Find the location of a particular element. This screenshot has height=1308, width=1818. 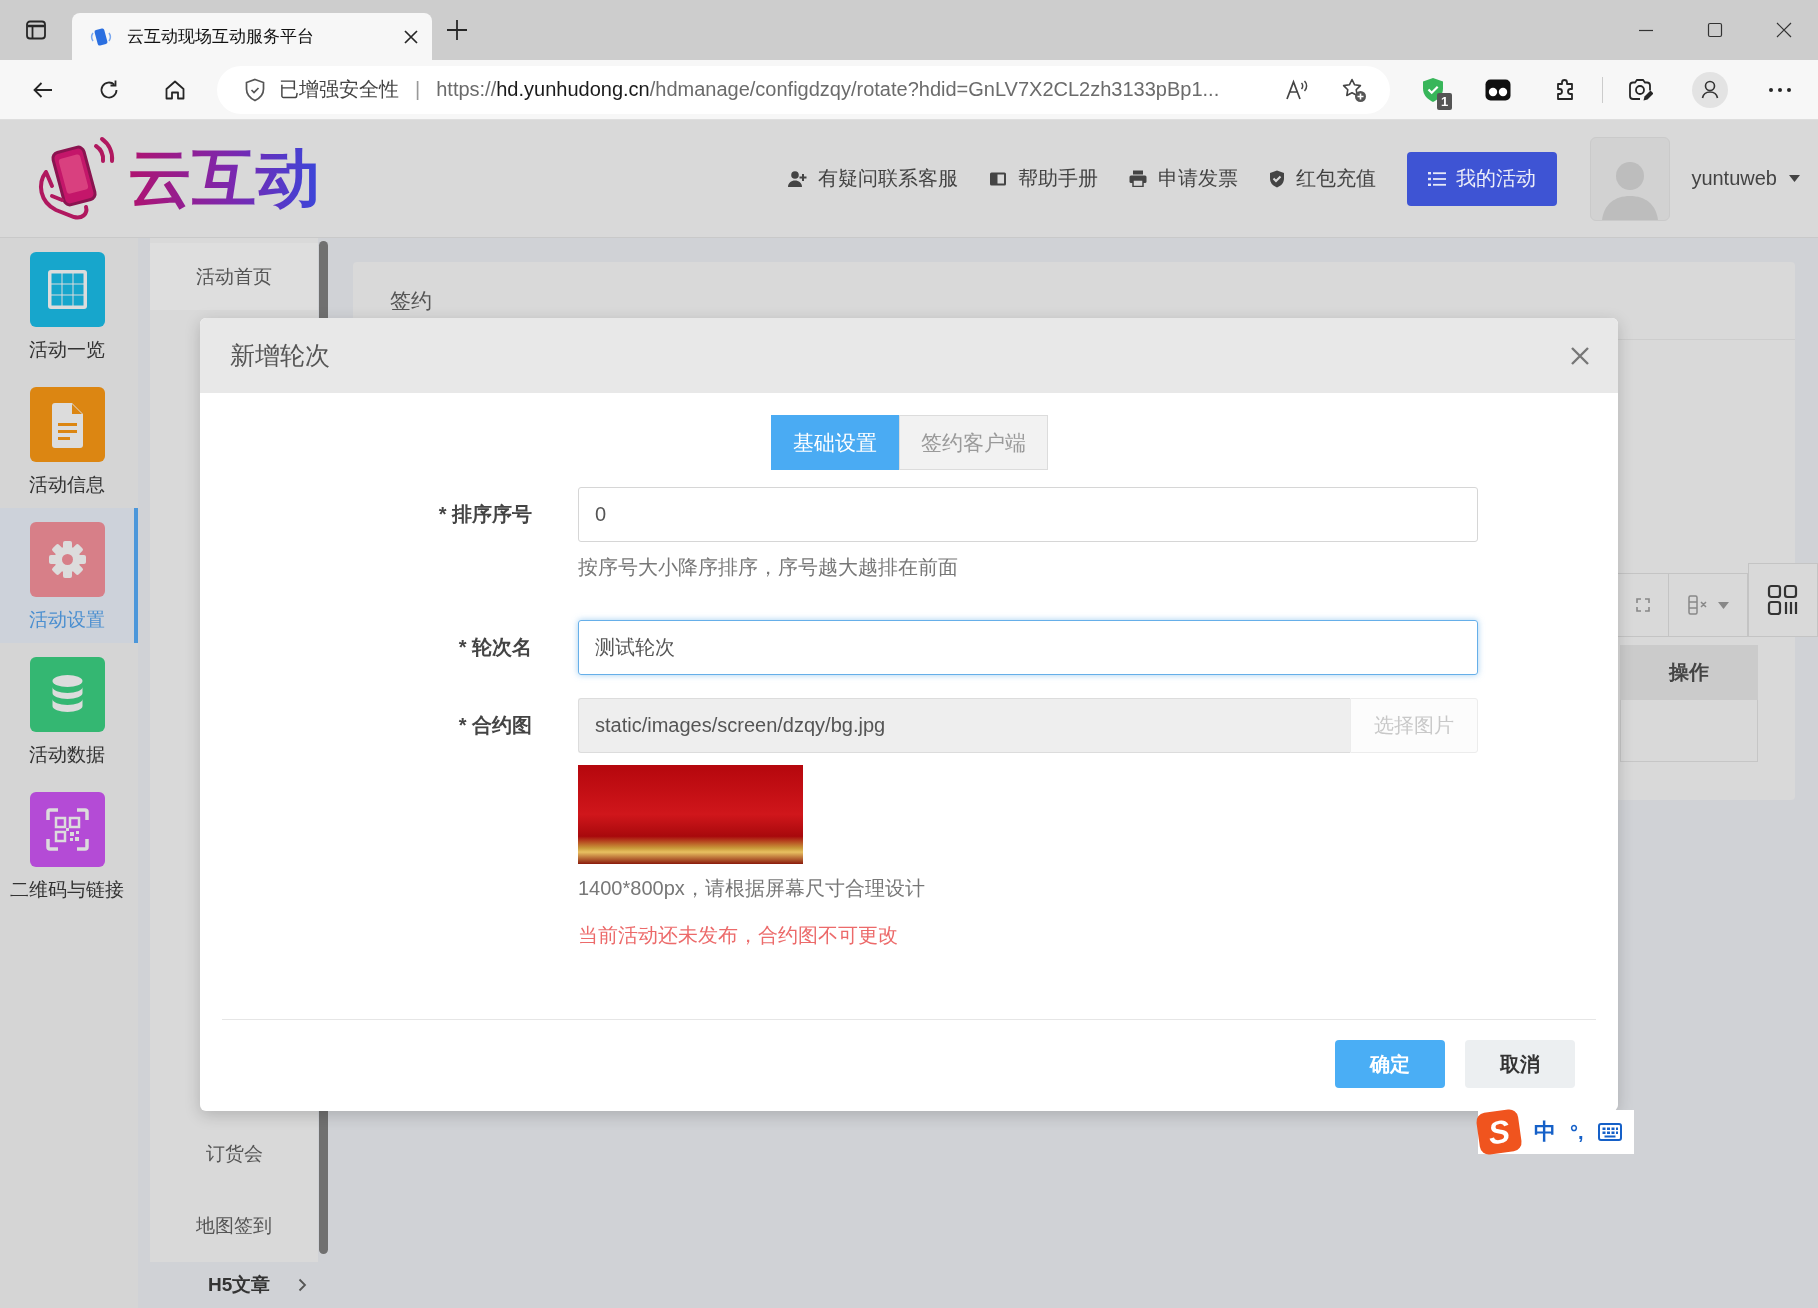

warning-text: 当前活动还未发布，合约图不可更改 is located at coordinates (738, 935).